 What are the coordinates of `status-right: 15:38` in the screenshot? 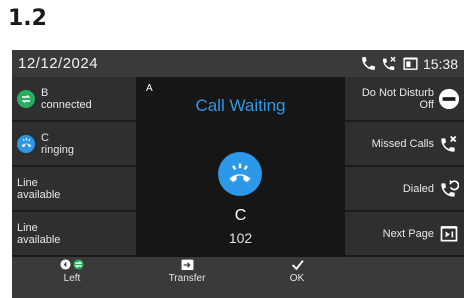 It's located at (409, 63).